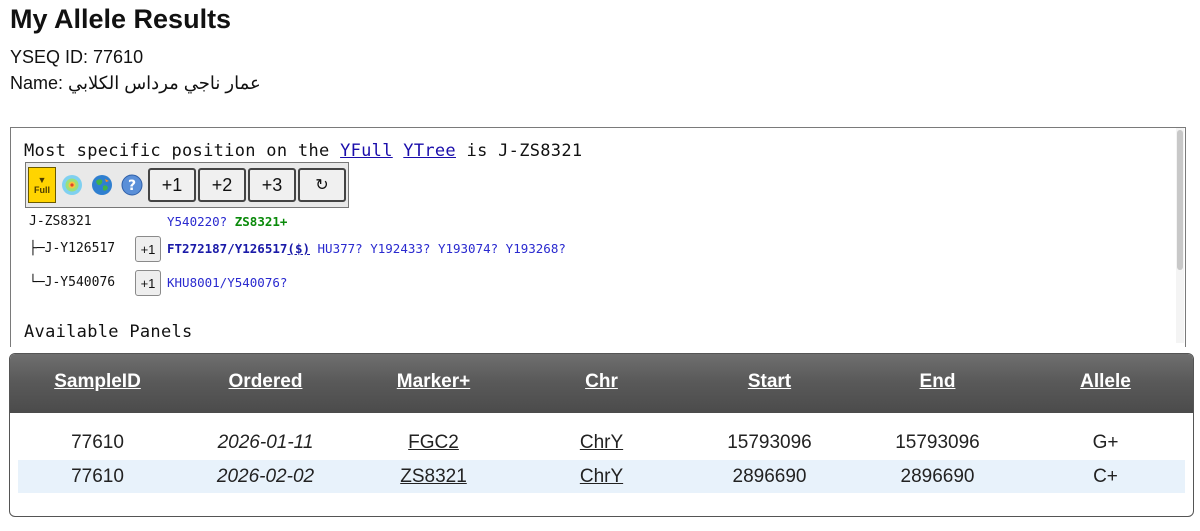  Describe the element at coordinates (108, 332) in the screenshot. I see `available-panels-heading: Available Panels` at that location.